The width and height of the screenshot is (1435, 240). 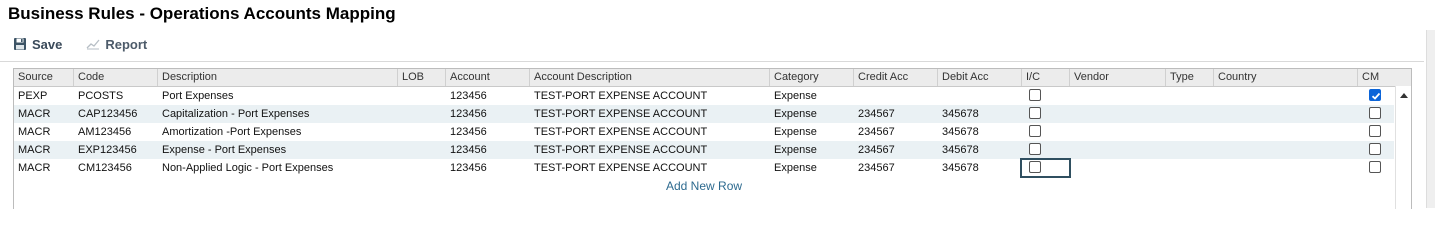 I want to click on cell-debit-acc, so click(x=980, y=96).